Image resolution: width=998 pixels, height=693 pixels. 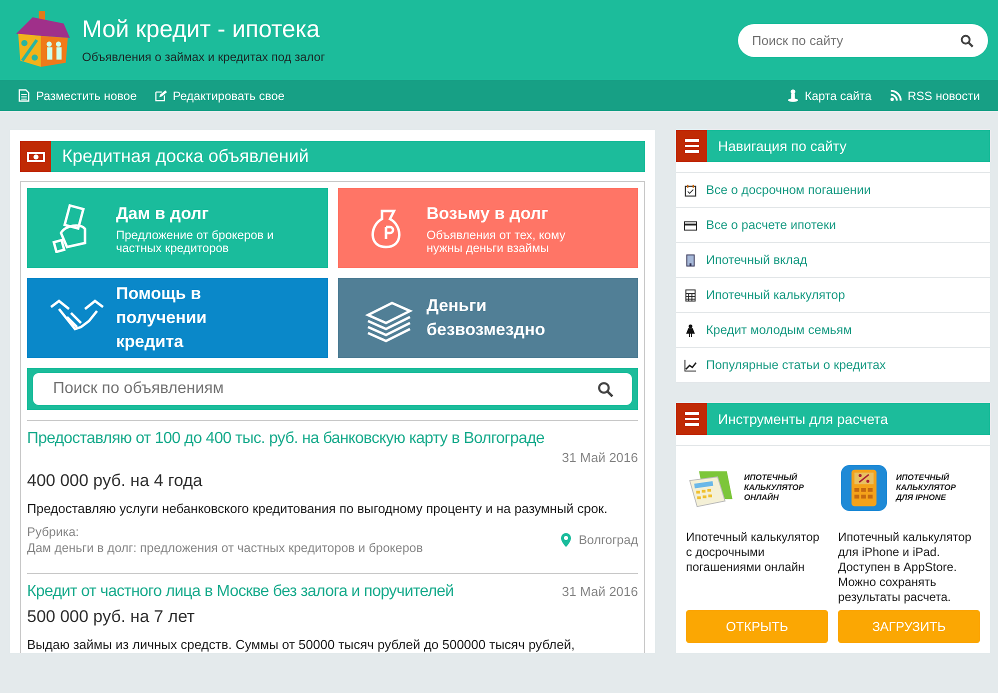 I want to click on category-name: Дам деньги в долг: предложения от частных кредиторов и брокеров, so click(x=225, y=548).